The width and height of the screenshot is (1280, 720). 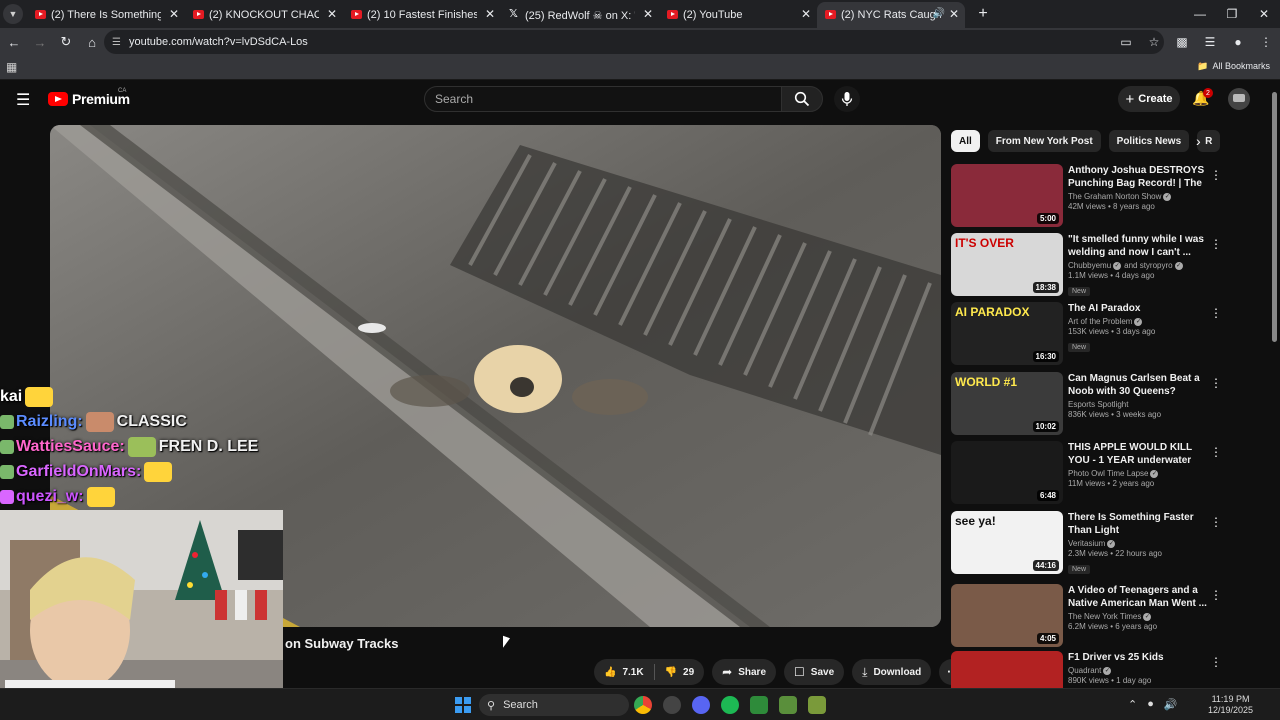 I want to click on recommendation-title: There Is Something Faster Than Light, so click(x=1138, y=524).